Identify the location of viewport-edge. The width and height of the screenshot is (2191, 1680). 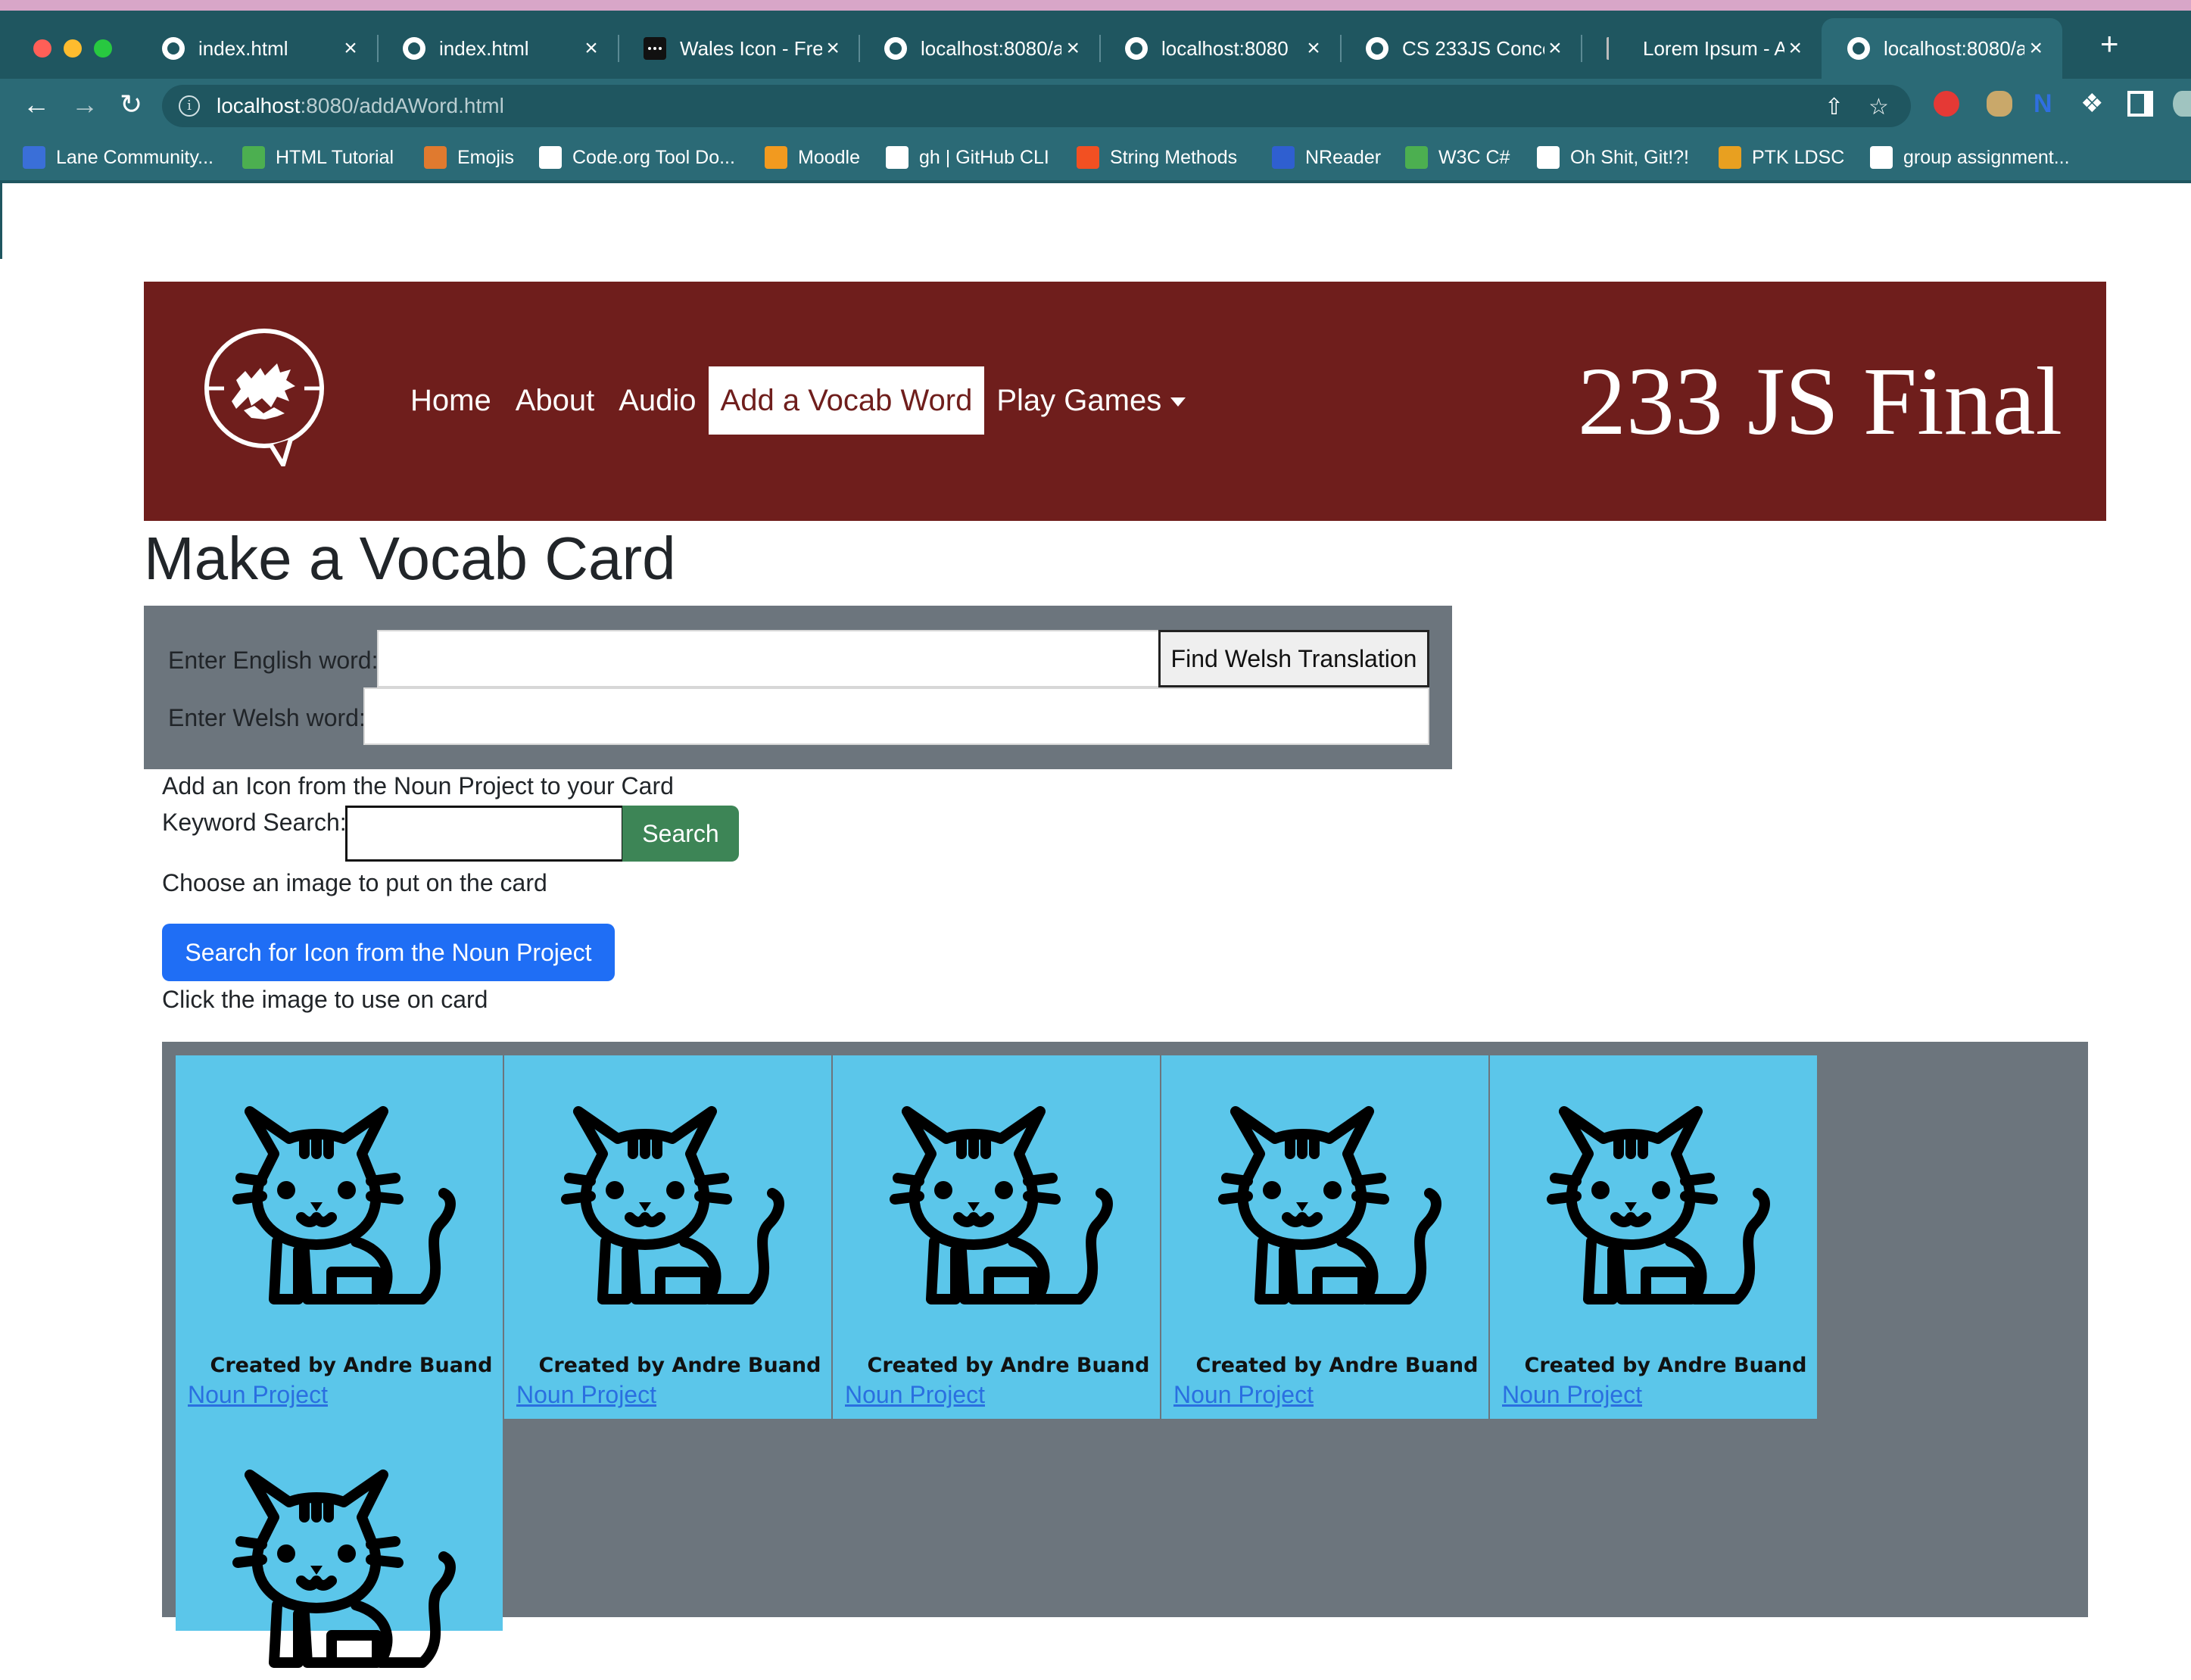
(1, 221).